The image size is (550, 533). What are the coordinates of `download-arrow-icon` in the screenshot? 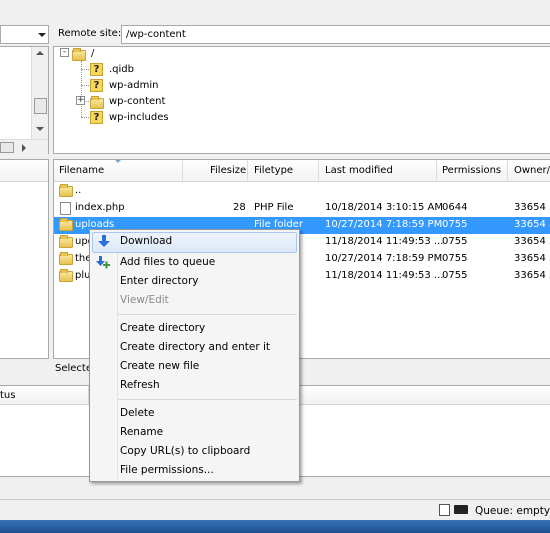 It's located at (104, 241).